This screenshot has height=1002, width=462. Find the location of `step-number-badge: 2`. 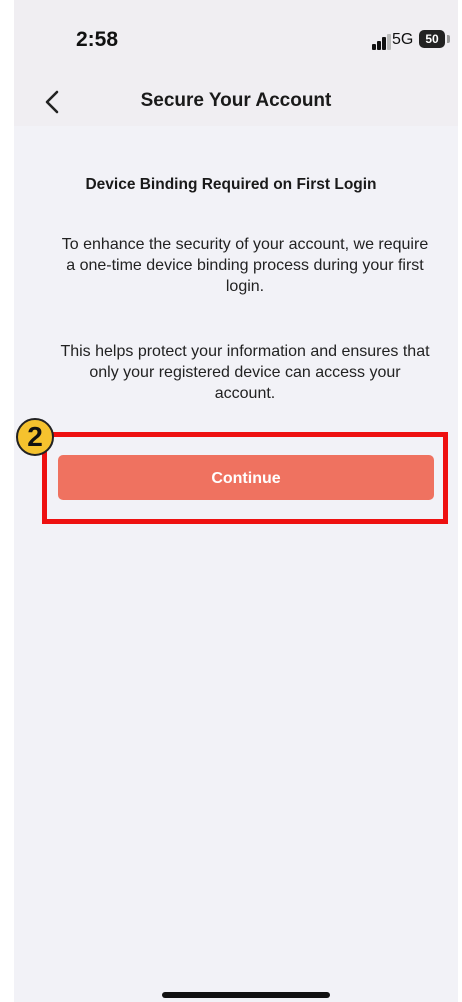

step-number-badge: 2 is located at coordinates (35, 437).